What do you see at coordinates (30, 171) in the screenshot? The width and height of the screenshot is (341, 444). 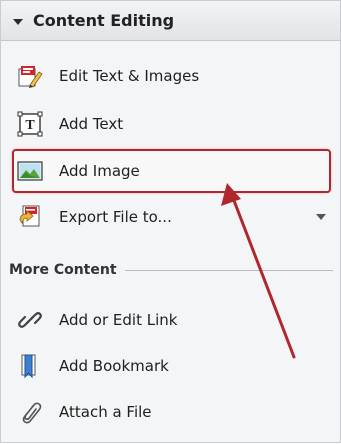 I see `add-image-icon` at bounding box center [30, 171].